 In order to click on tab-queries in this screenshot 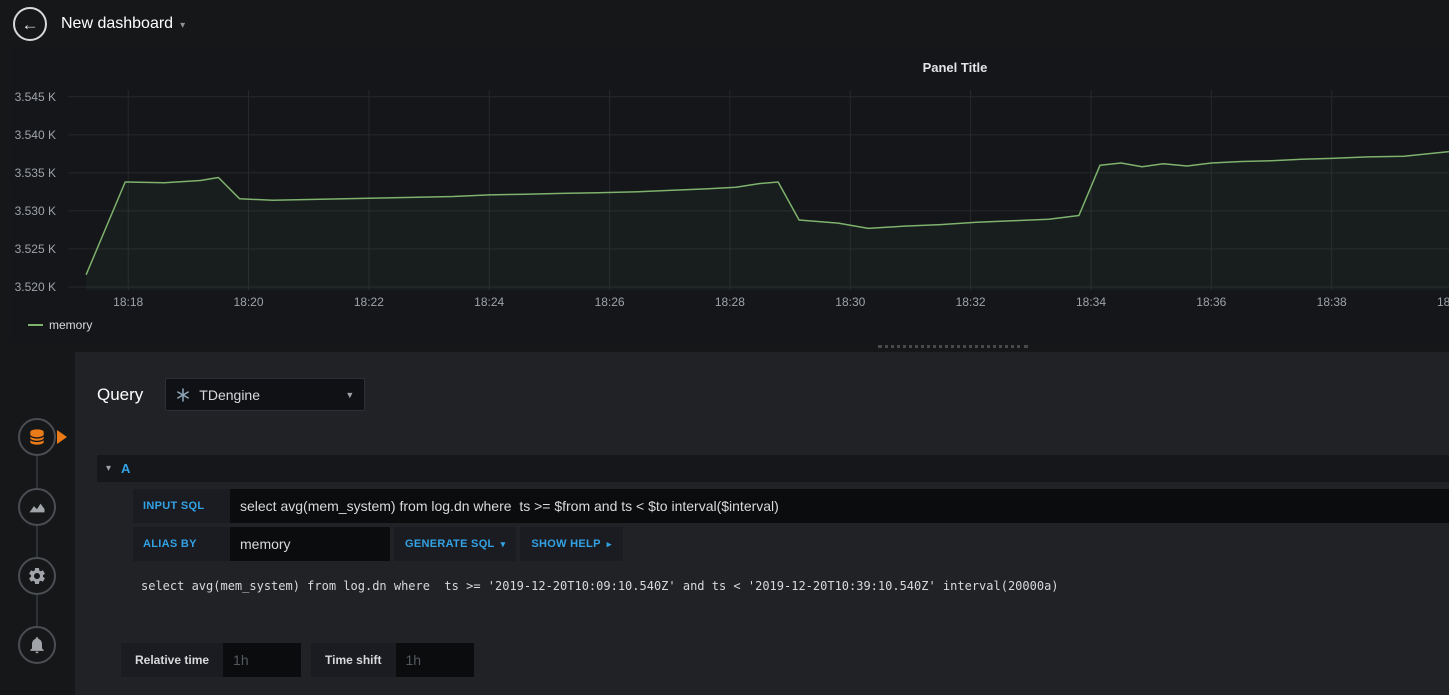, I will do `click(37, 437)`.